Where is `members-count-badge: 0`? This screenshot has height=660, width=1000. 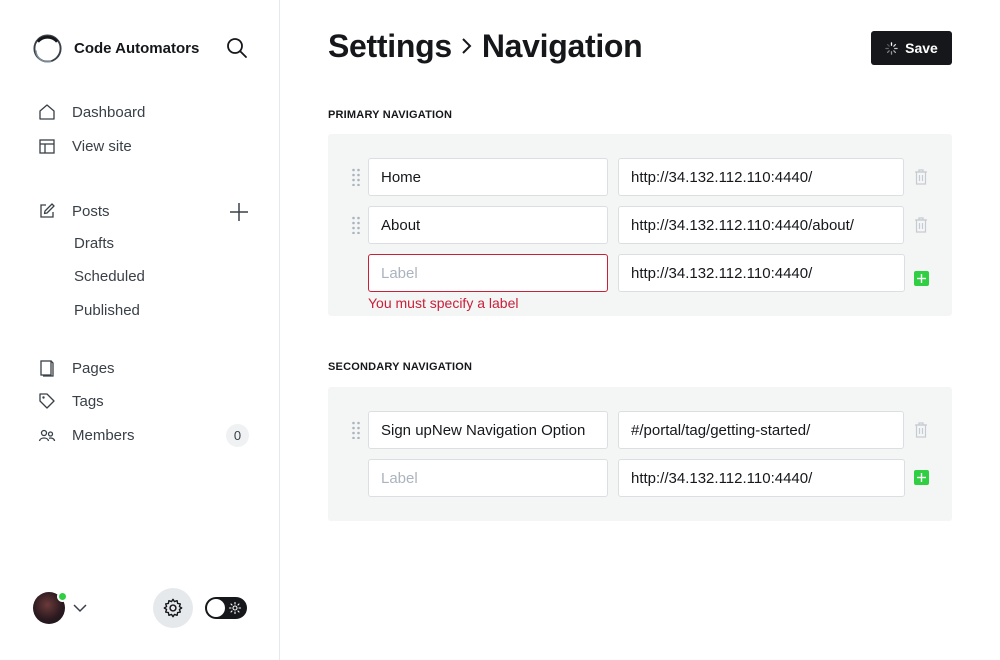 members-count-badge: 0 is located at coordinates (237, 435).